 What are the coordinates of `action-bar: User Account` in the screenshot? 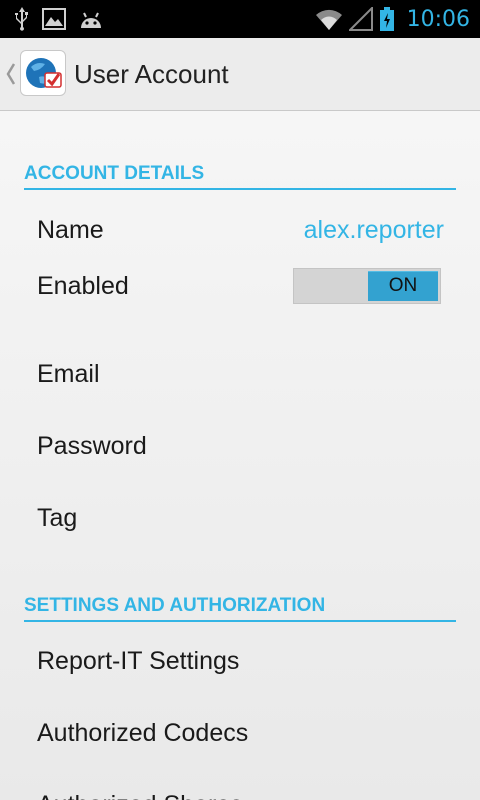 It's located at (240, 74).